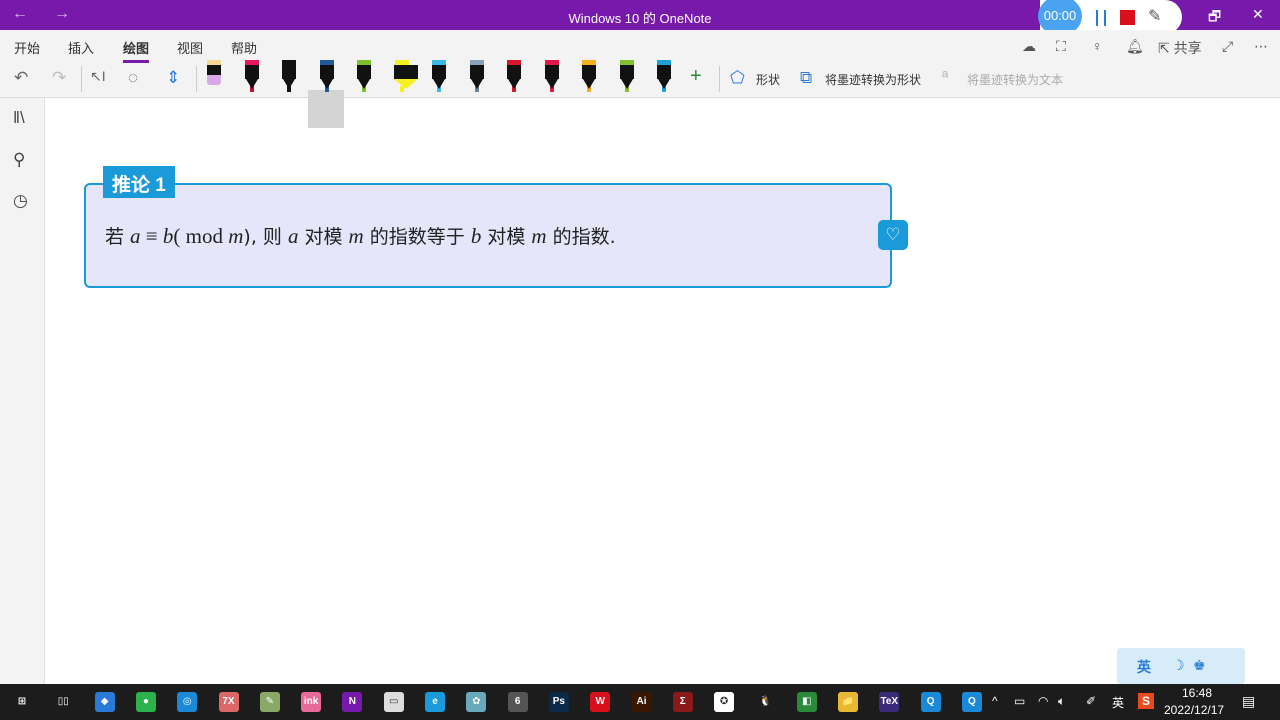 This screenshot has height=720, width=1280. What do you see at coordinates (393, 702) in the screenshot?
I see `taskbar-monitor-icon: ▭` at bounding box center [393, 702].